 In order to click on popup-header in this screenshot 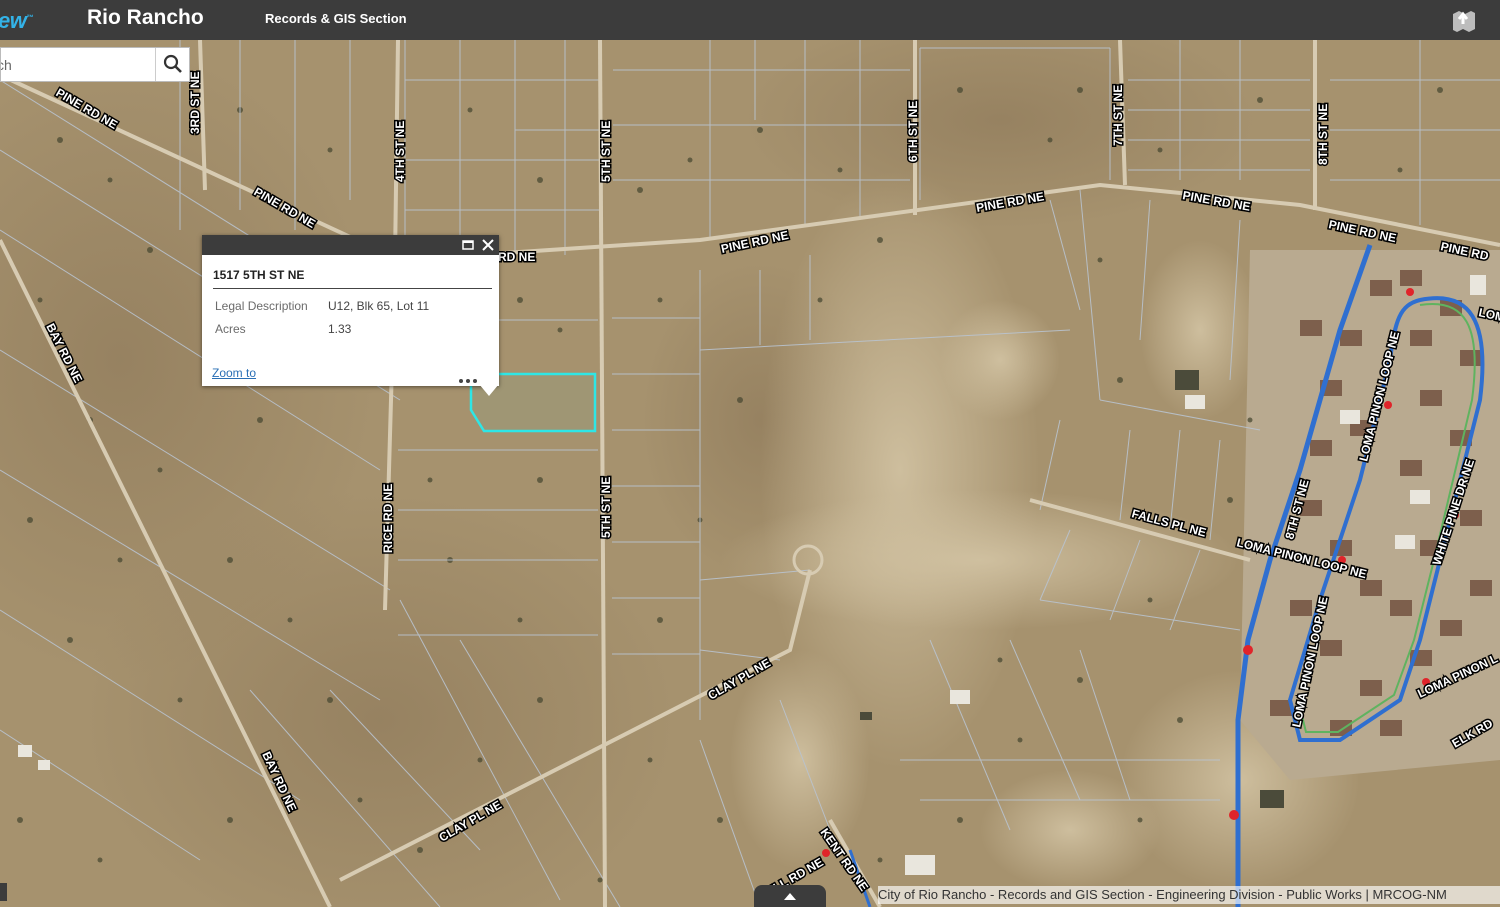, I will do `click(350, 245)`.